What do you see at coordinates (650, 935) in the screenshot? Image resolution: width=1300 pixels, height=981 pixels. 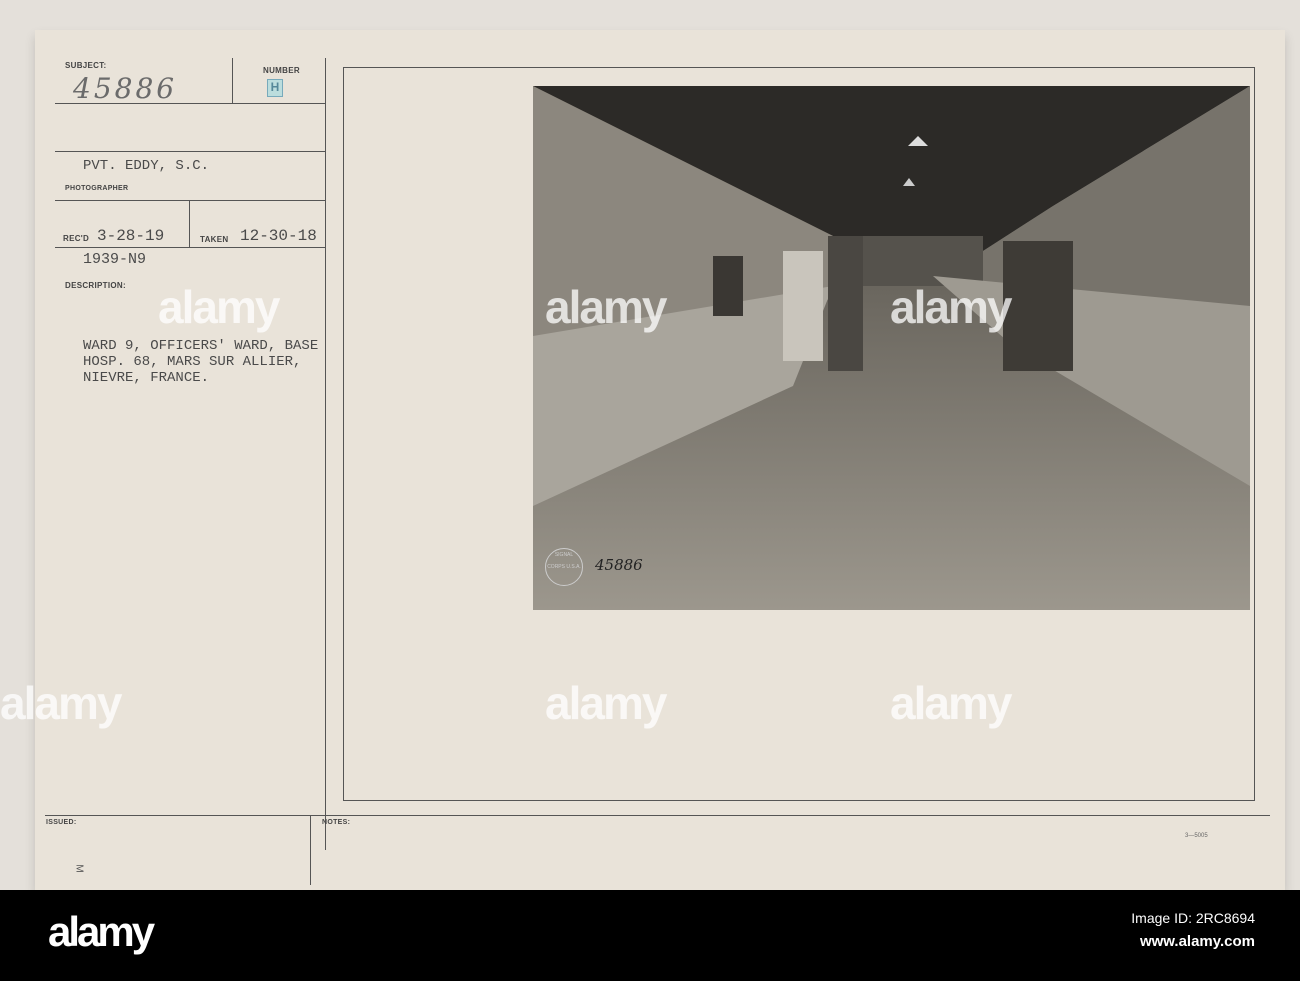 I see `footer-bar: alamy Image ID: 2RC8694 www.alamy.com` at bounding box center [650, 935].